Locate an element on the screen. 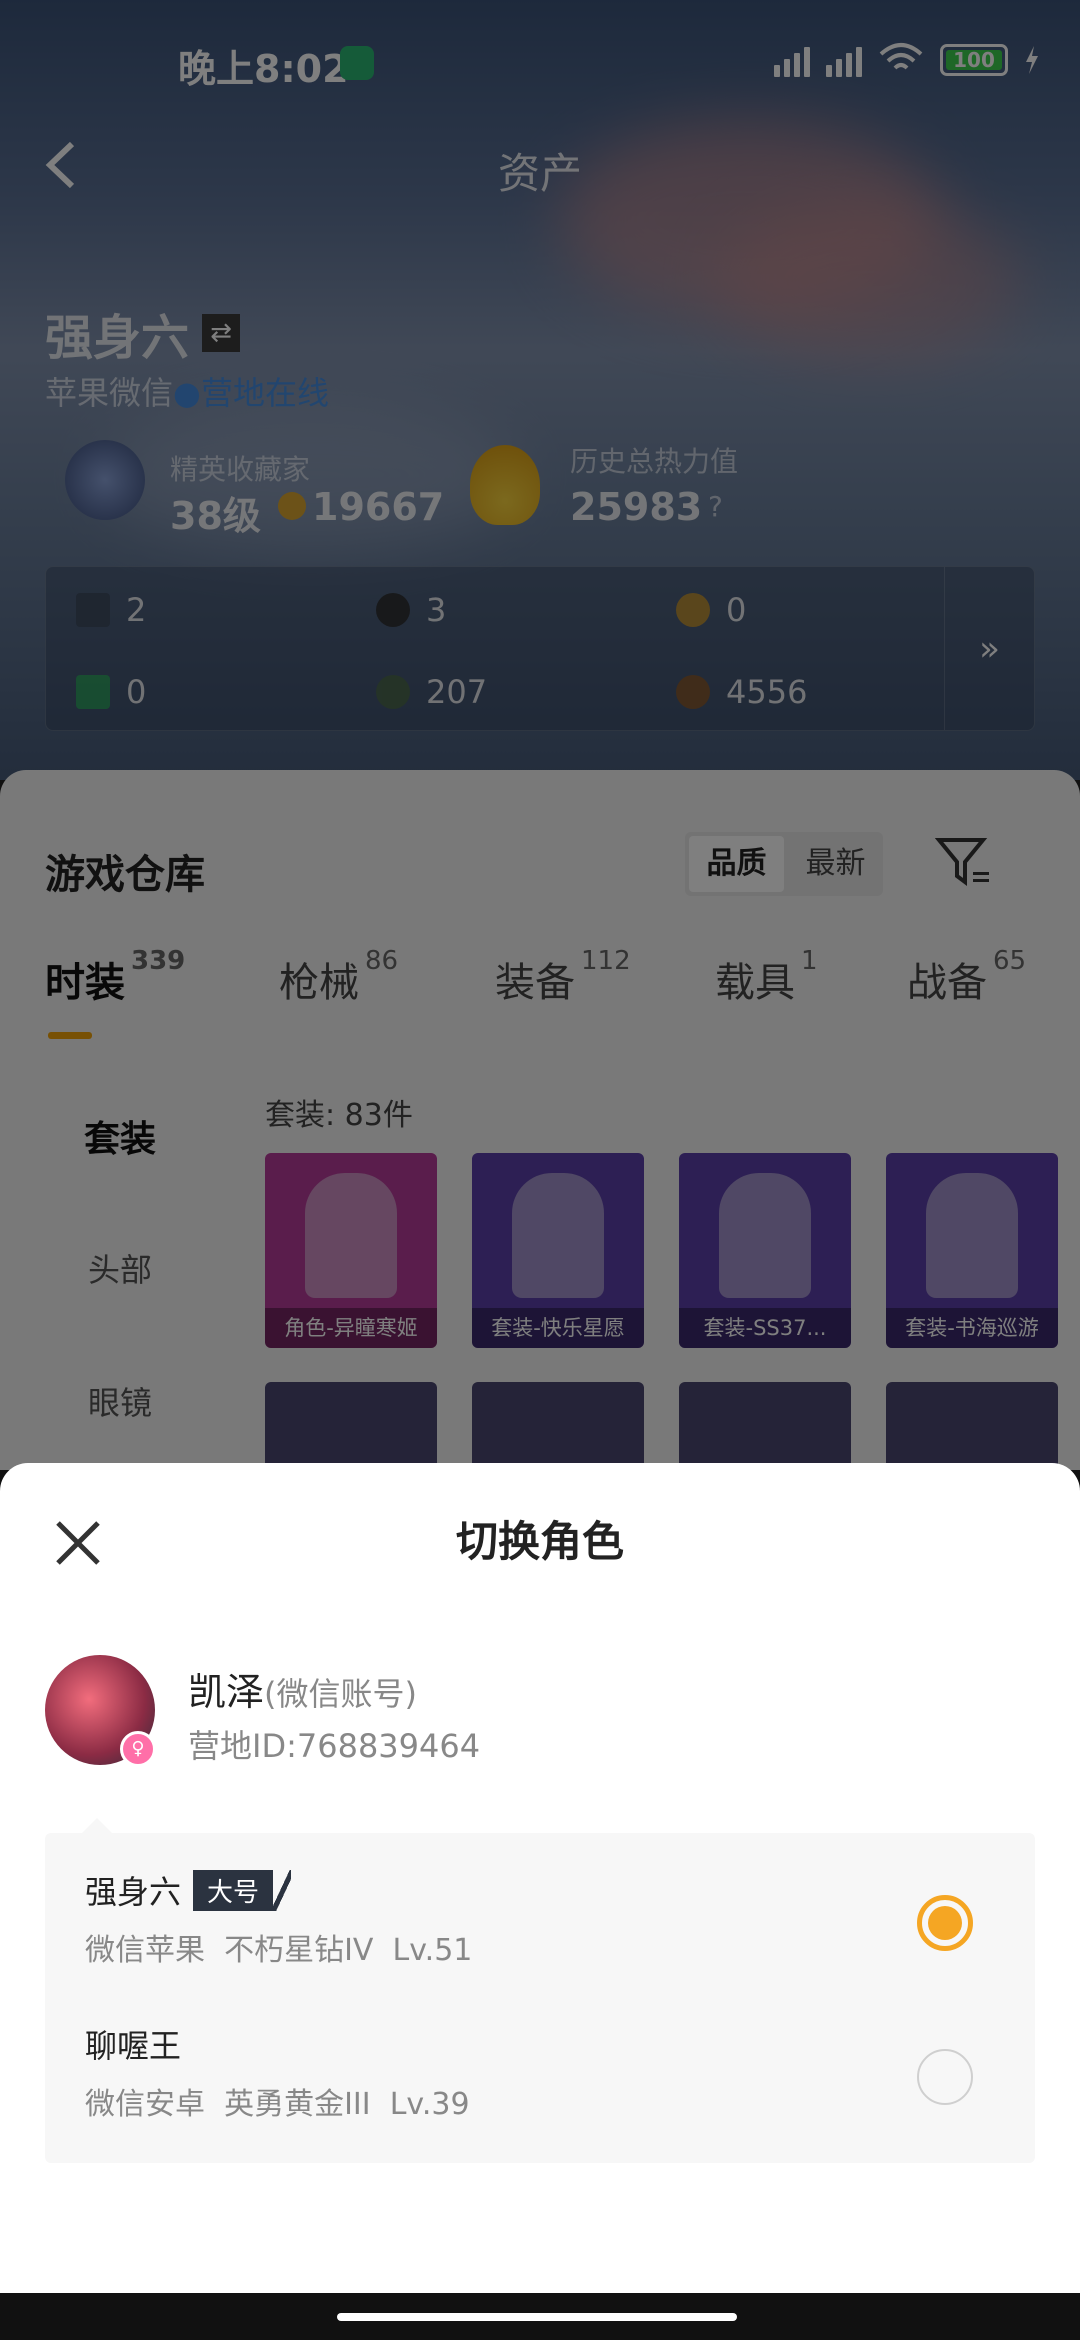 The height and width of the screenshot is (2340, 1080). role-name: 聊喔王 is located at coordinates (133, 2046).